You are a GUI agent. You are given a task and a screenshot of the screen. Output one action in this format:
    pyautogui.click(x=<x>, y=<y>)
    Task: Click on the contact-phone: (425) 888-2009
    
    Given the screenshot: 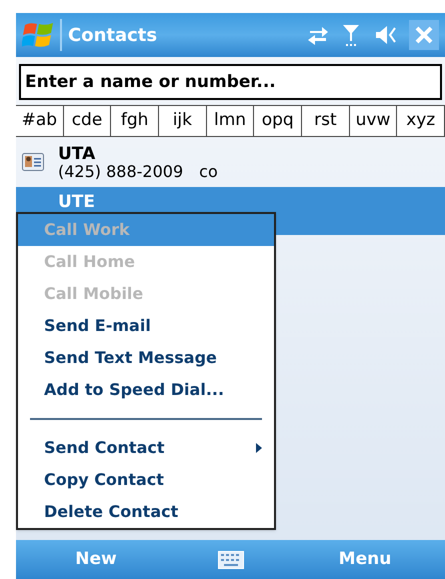 What is the action you would take?
    pyautogui.click(x=121, y=172)
    